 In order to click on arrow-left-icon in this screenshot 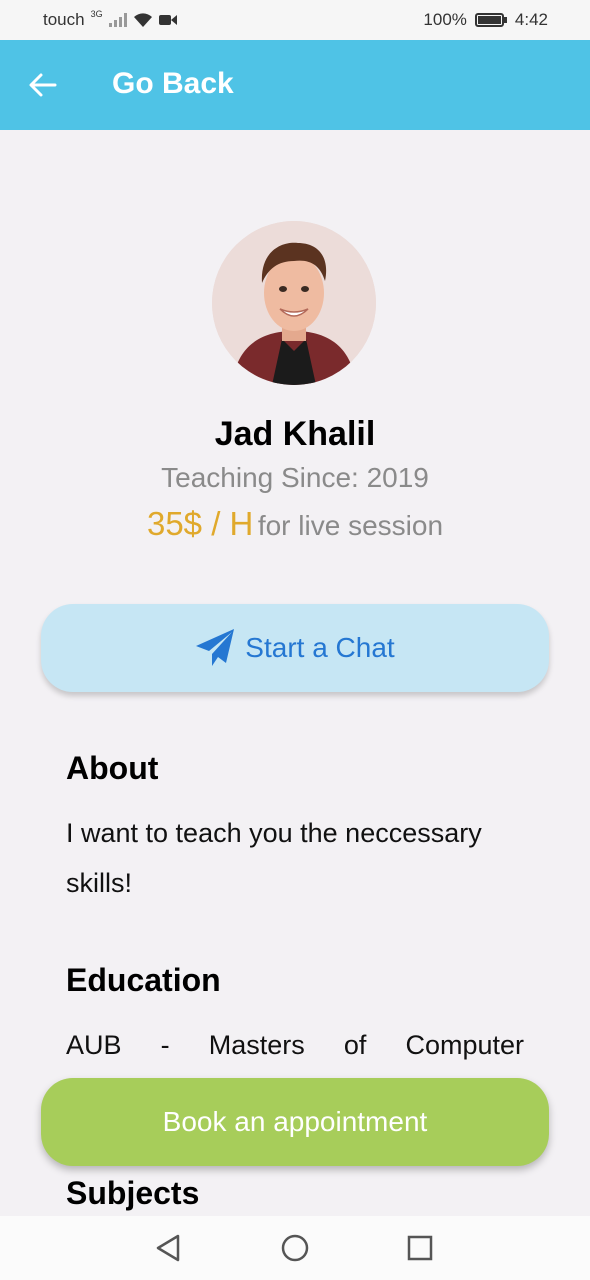, I will do `click(43, 85)`.